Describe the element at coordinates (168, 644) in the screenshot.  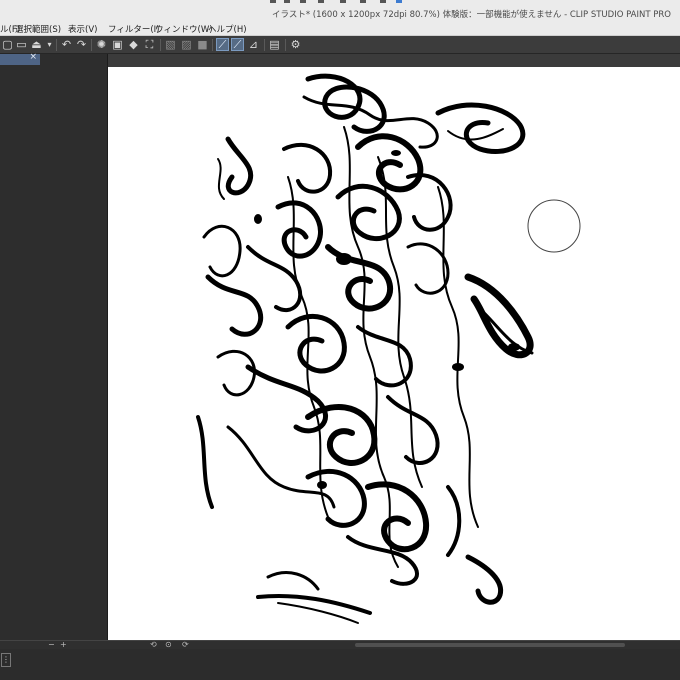
I see `reset-icon: ⊙` at that location.